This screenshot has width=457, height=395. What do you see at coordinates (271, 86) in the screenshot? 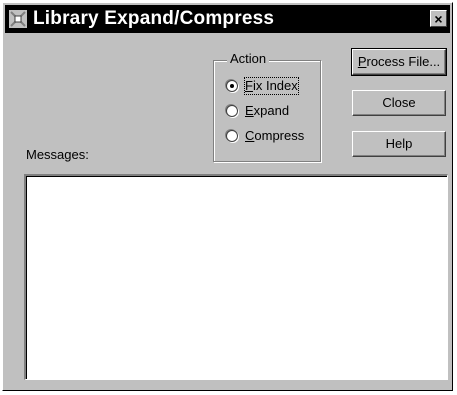
I see `radio-fix-index-label: Fix Index` at bounding box center [271, 86].